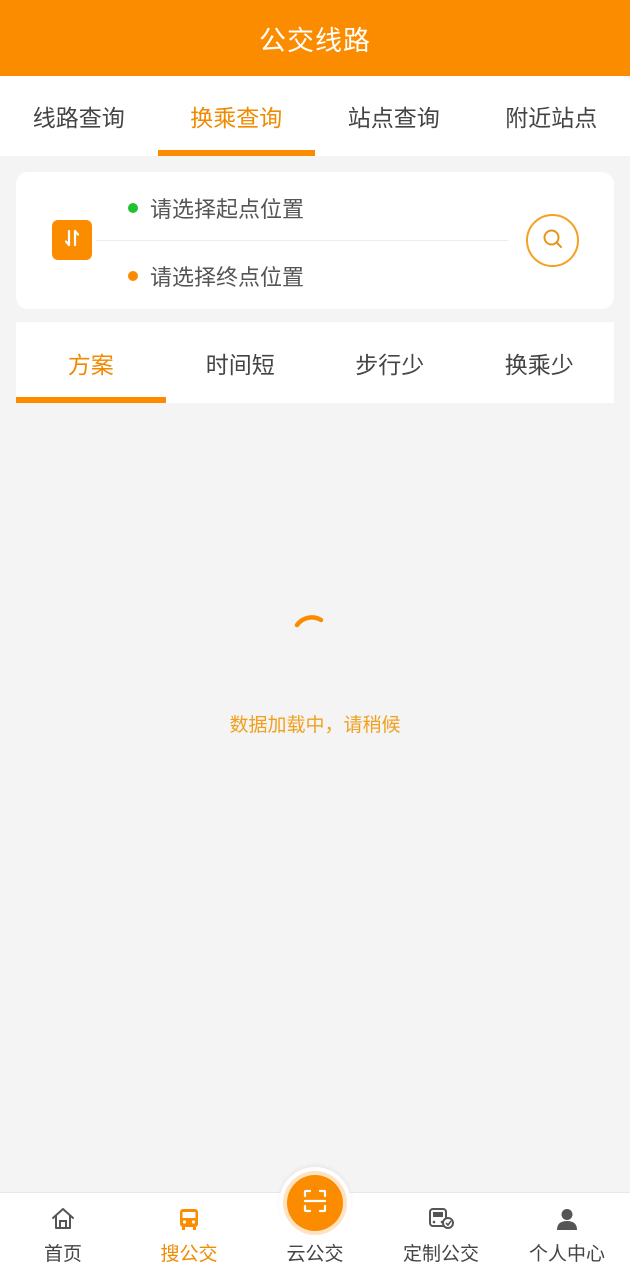 Image resolution: width=630 pixels, height=1280 pixels. I want to click on tab-fewest-transfers: 换乘少, so click(540, 362).